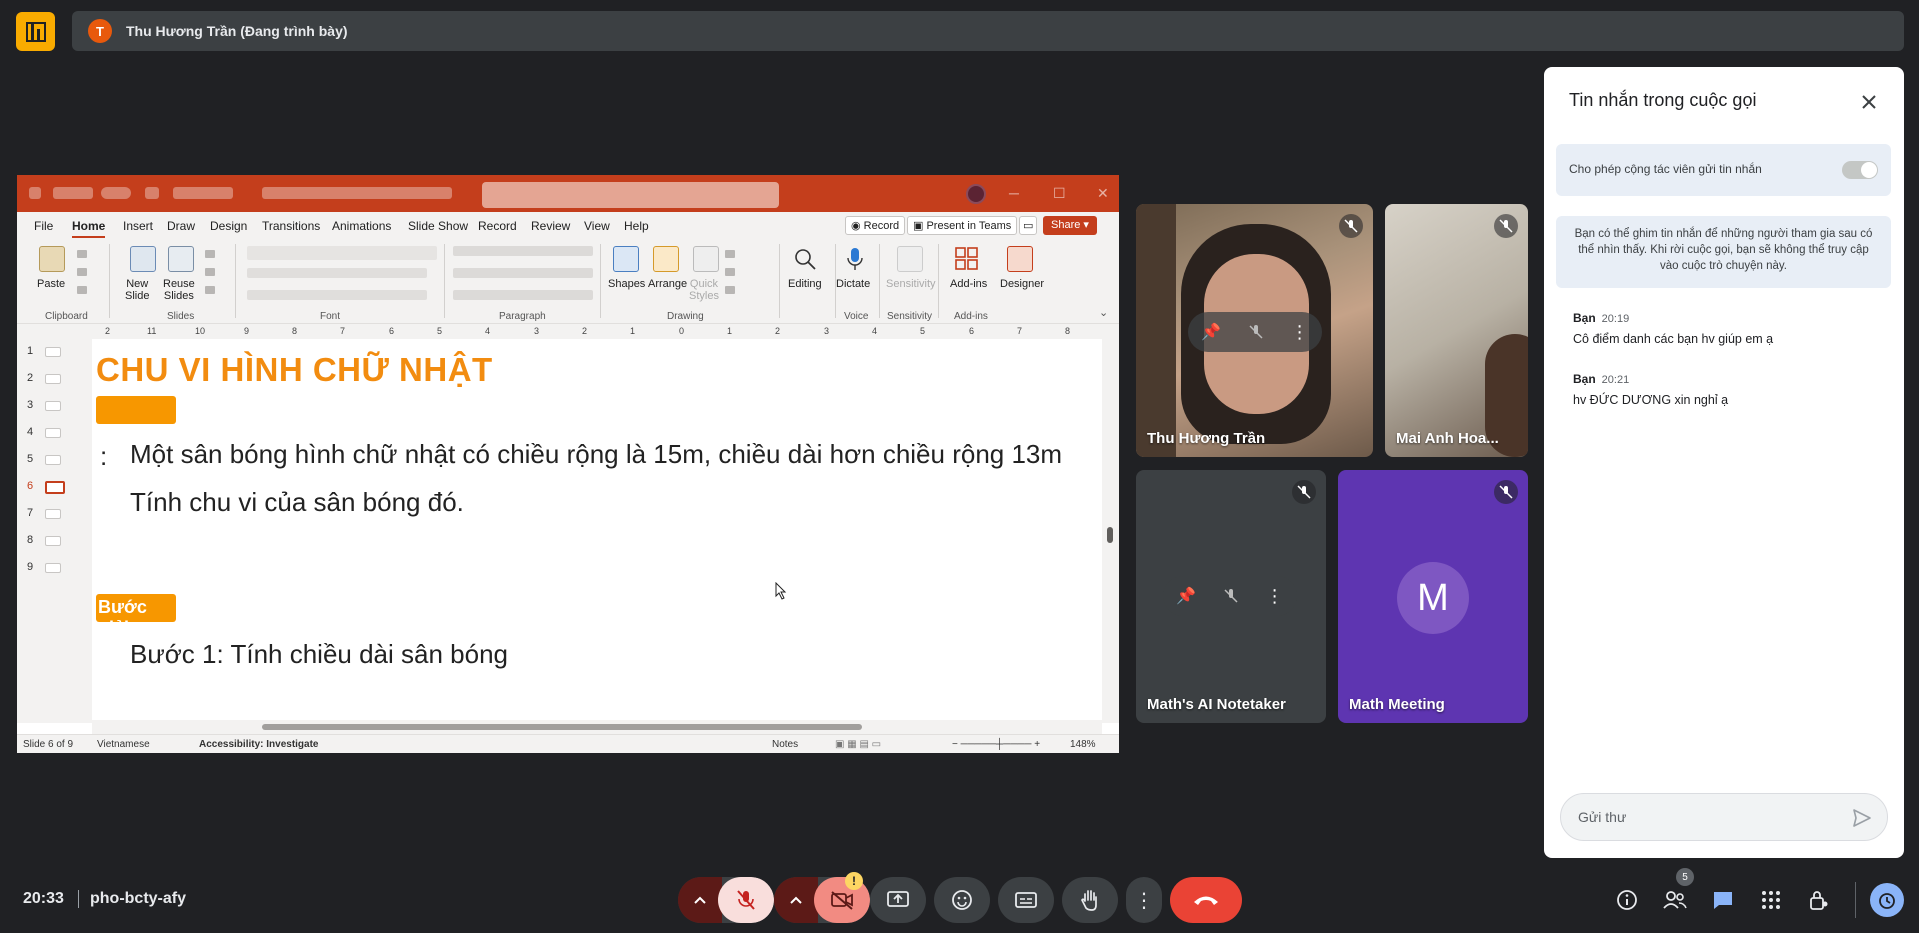 The image size is (1919, 933). Describe the element at coordinates (1216, 704) in the screenshot. I see `participant-name: Math's AI Notetaker` at that location.